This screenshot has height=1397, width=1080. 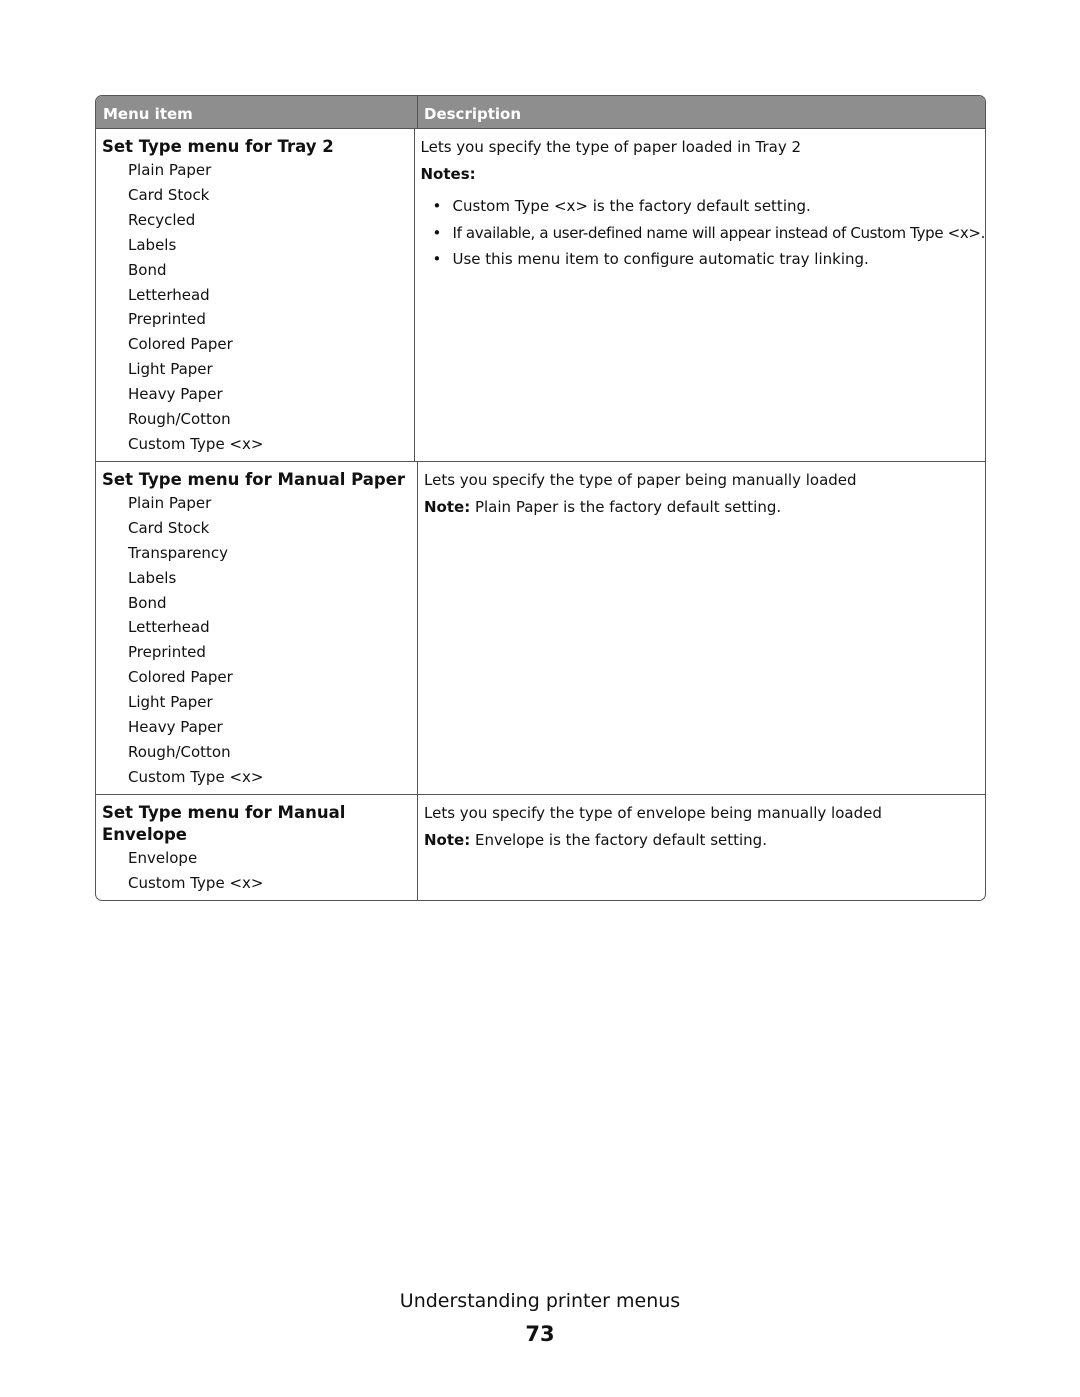 I want to click on menu-item-title: Set Type menu for Manual Envelope, so click(x=224, y=823).